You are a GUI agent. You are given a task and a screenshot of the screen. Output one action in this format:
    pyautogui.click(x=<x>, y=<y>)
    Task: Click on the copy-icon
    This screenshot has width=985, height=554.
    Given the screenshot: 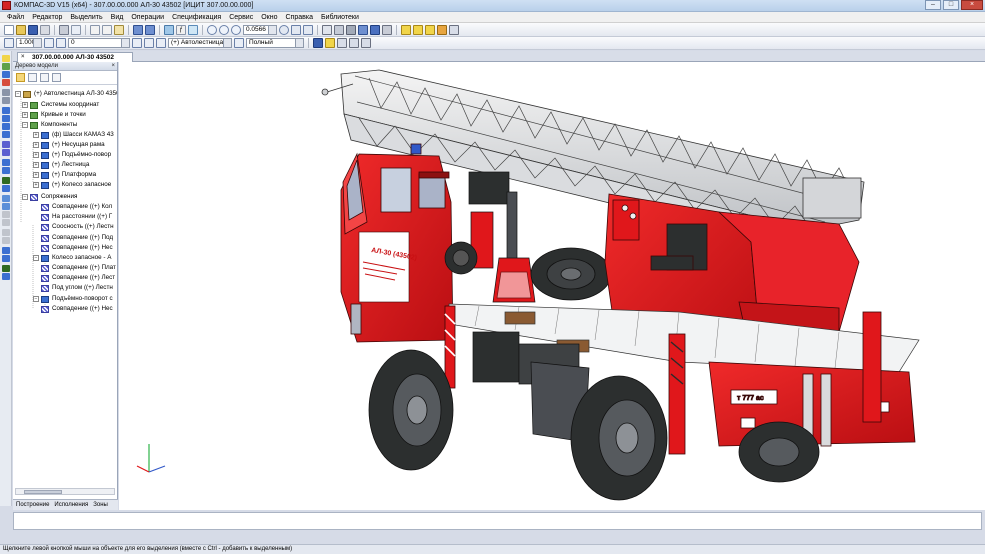 What is the action you would take?
    pyautogui.click(x=107, y=29)
    